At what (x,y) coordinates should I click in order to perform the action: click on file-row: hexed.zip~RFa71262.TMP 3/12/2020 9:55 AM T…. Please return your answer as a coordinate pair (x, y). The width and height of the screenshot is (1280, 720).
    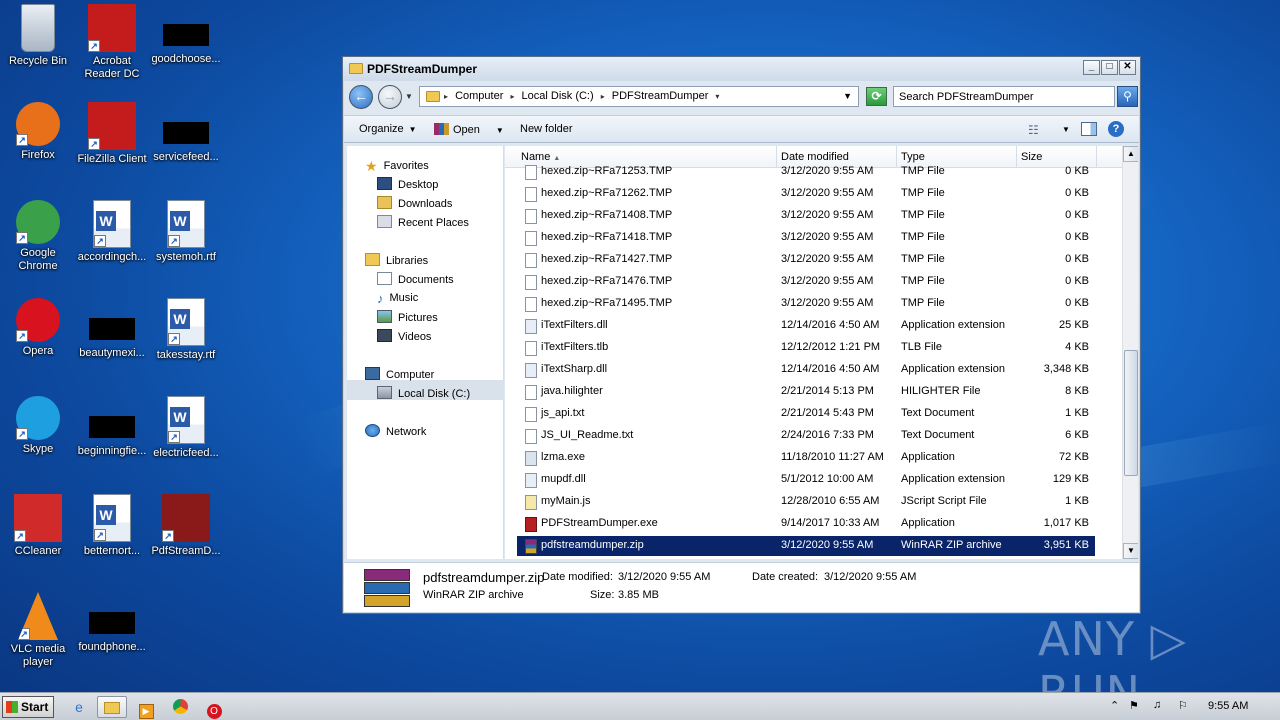
    Looking at the image, I should click on (806, 194).